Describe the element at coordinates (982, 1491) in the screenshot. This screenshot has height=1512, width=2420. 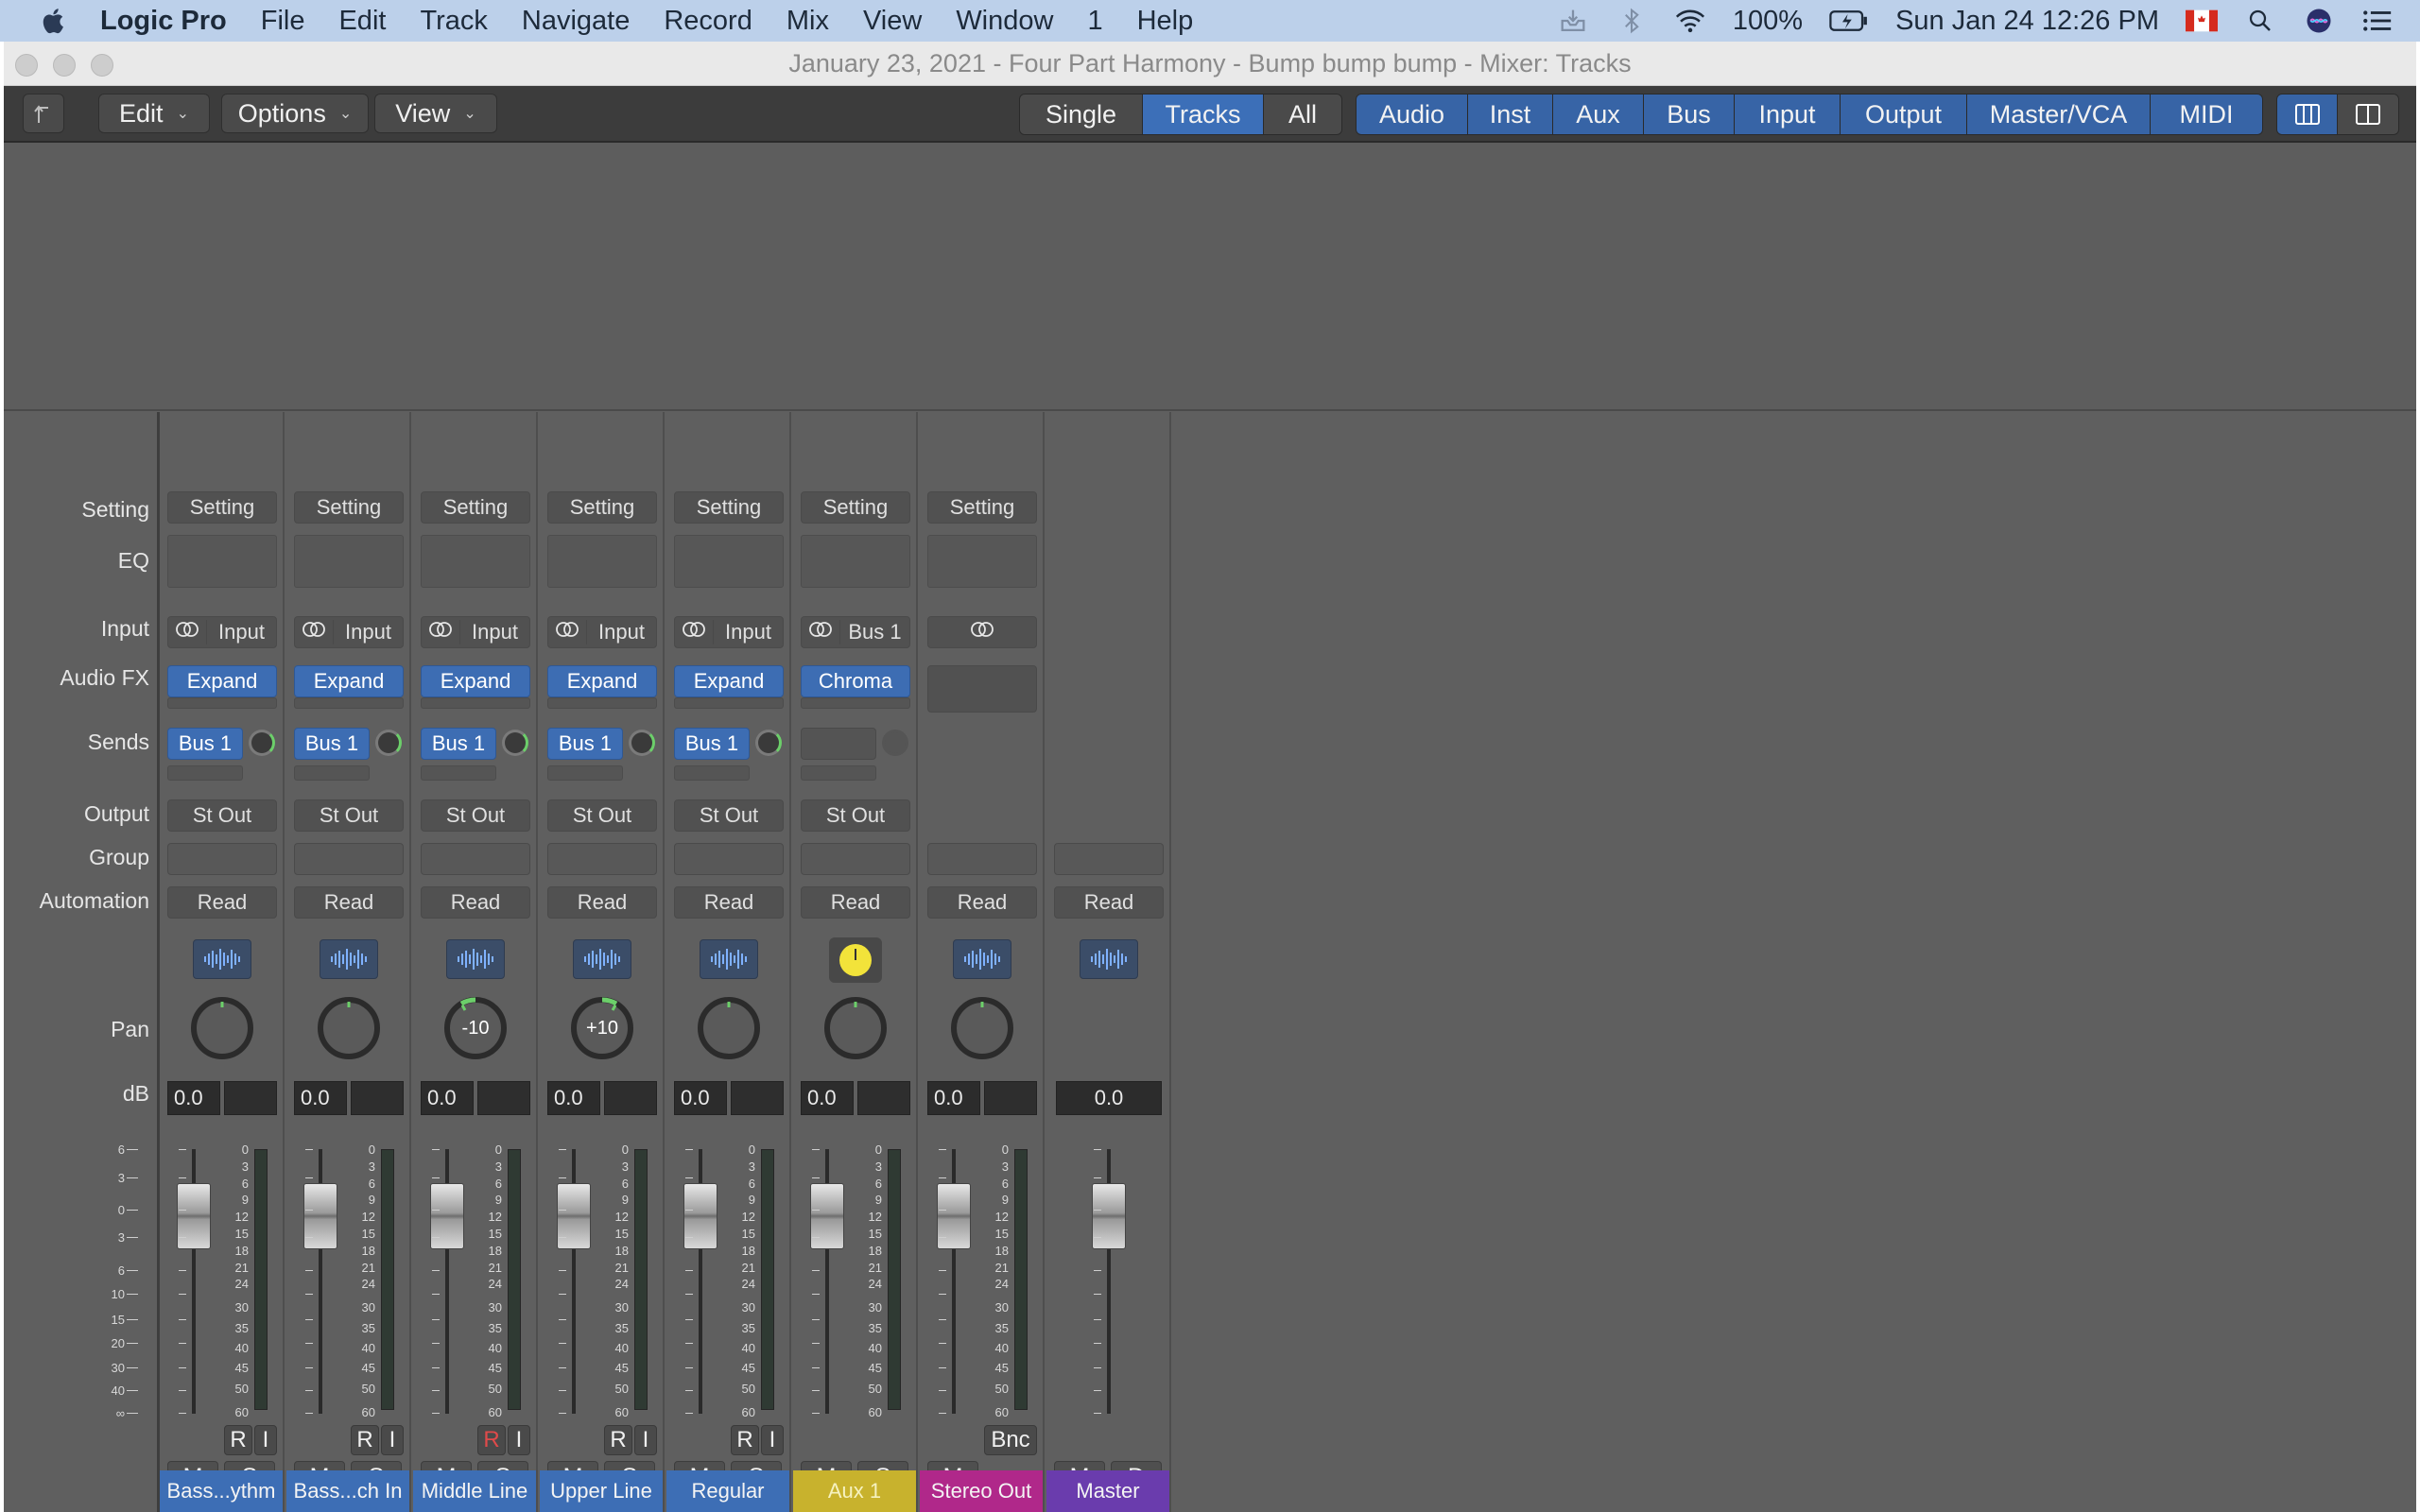
I see `track-name-label: Stereo Out` at that location.